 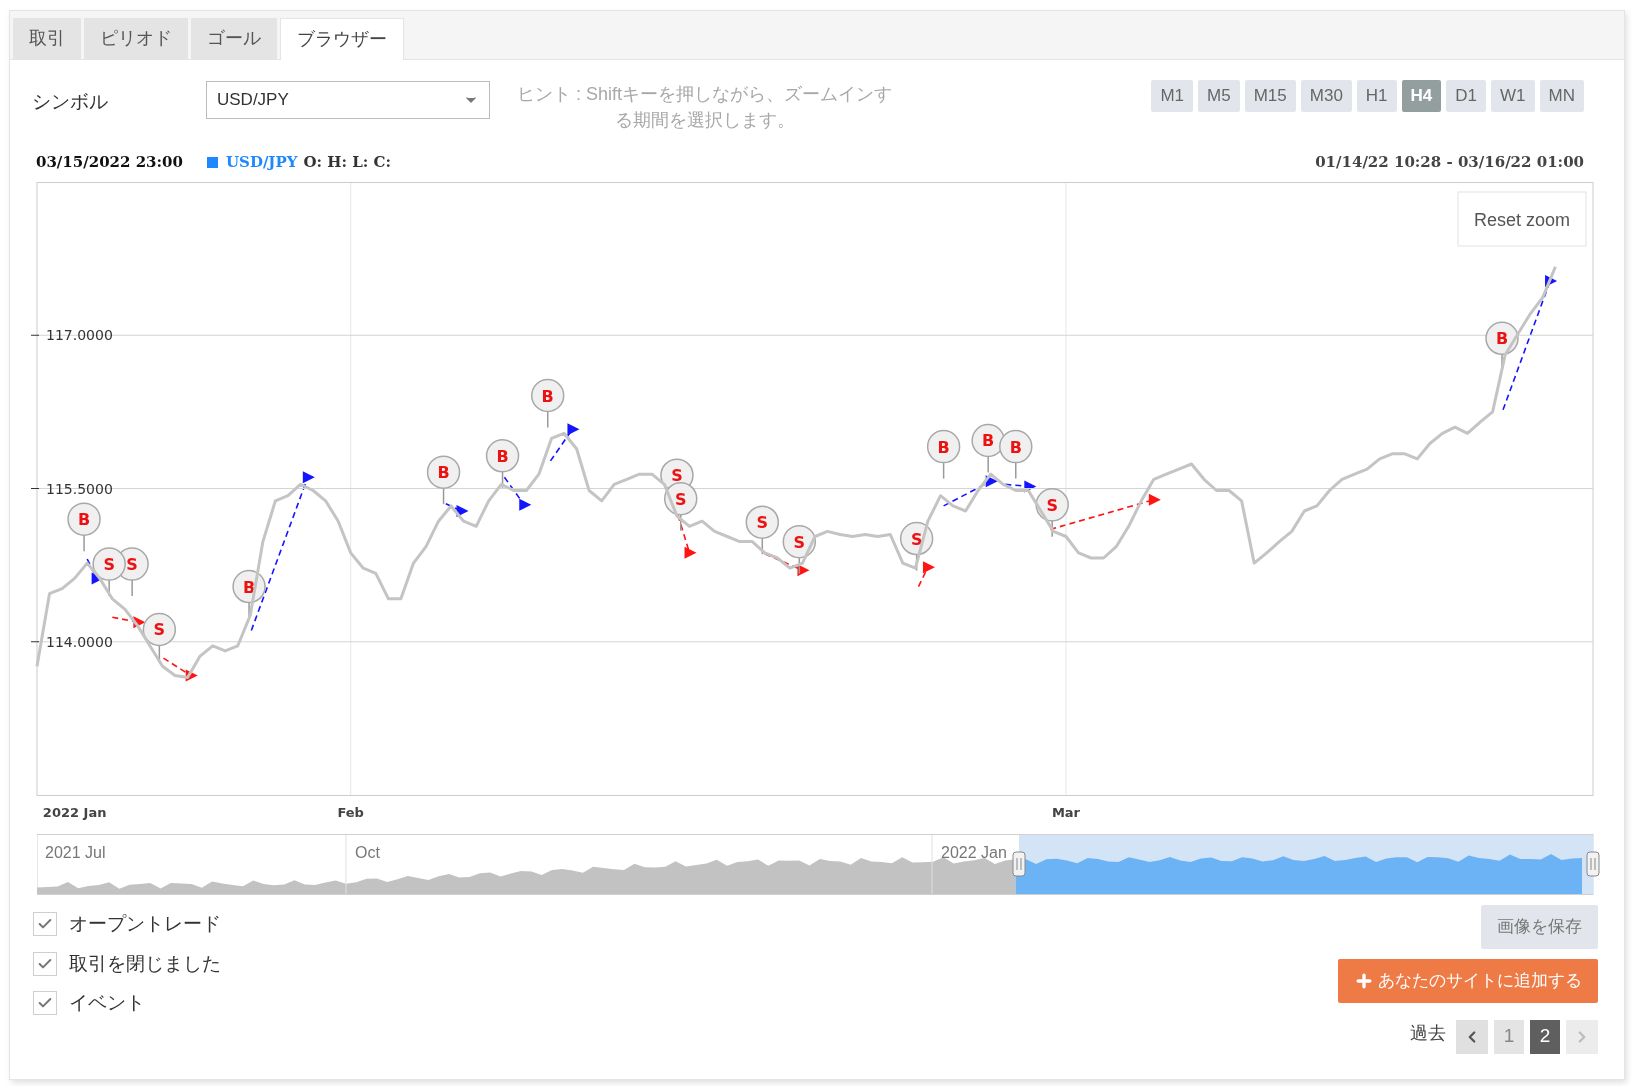 I want to click on y-axis-label: 115.5000, so click(x=71, y=488).